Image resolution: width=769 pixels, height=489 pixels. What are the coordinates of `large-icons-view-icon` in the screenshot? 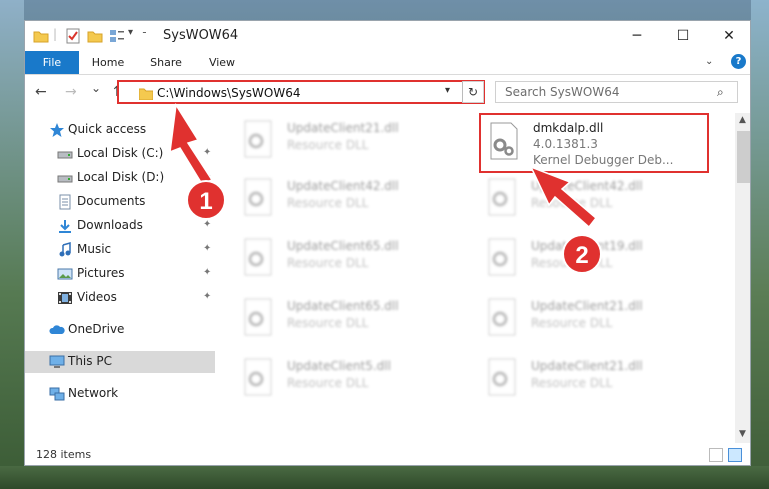 It's located at (735, 455).